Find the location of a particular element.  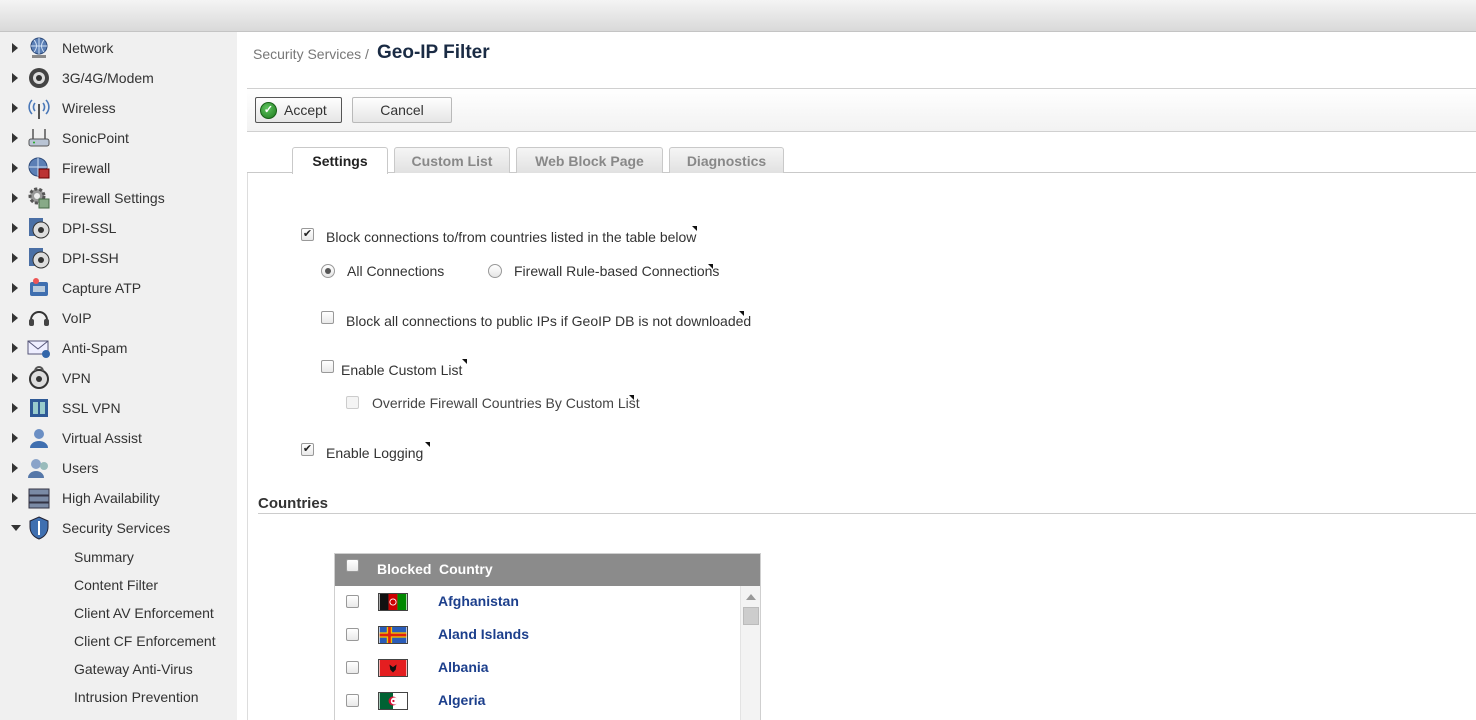

cancel-button-label: Cancel is located at coordinates (402, 110).